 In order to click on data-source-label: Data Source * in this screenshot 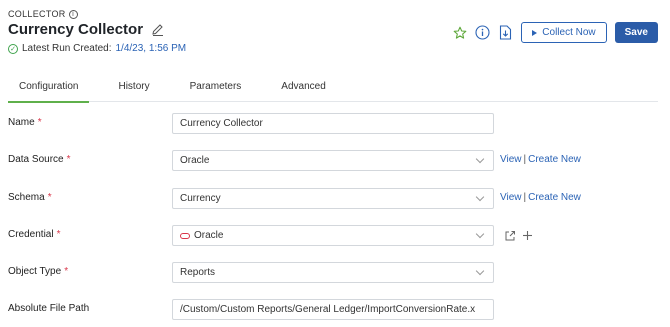, I will do `click(39, 159)`.